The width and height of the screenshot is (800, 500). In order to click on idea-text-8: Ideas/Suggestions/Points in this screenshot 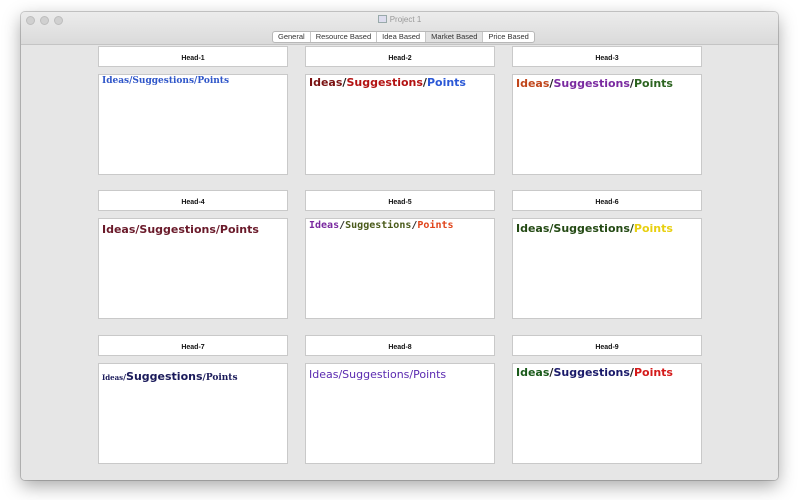, I will do `click(400, 373)`.